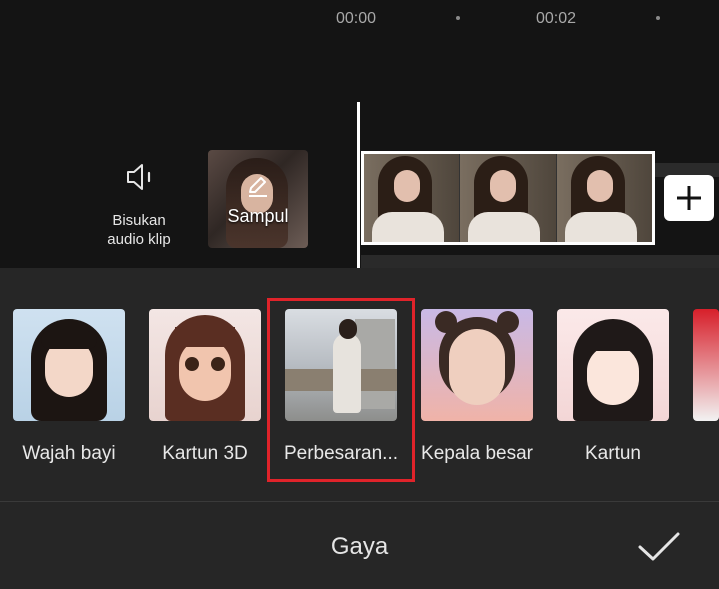 This screenshot has height=589, width=719. I want to click on confirm-button, so click(659, 549).